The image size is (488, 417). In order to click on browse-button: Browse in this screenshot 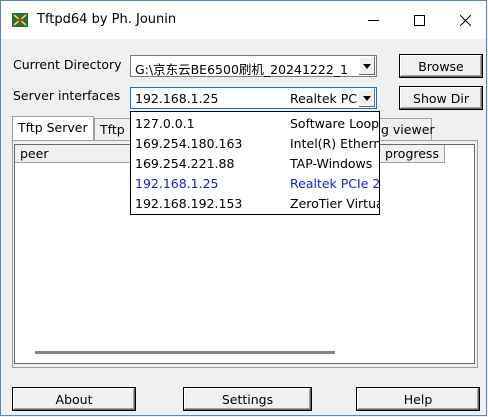, I will do `click(441, 66)`.